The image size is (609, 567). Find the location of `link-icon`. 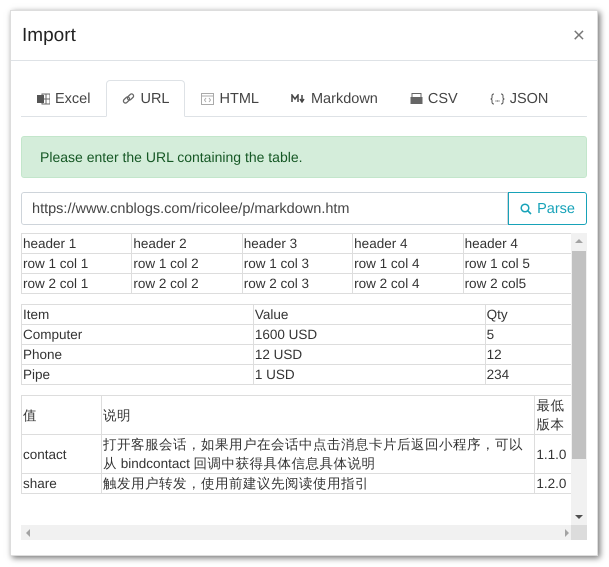

link-icon is located at coordinates (129, 98).